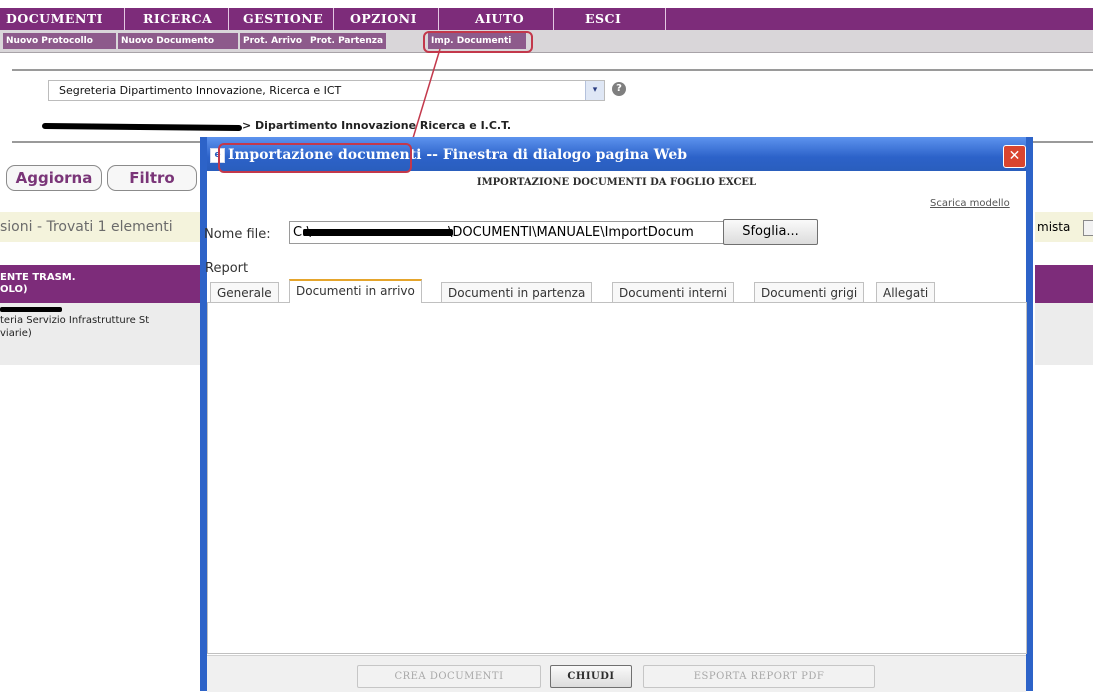 Image resolution: width=1093 pixels, height=692 pixels. What do you see at coordinates (591, 676) in the screenshot?
I see `chiudi-button: CHIUDI` at bounding box center [591, 676].